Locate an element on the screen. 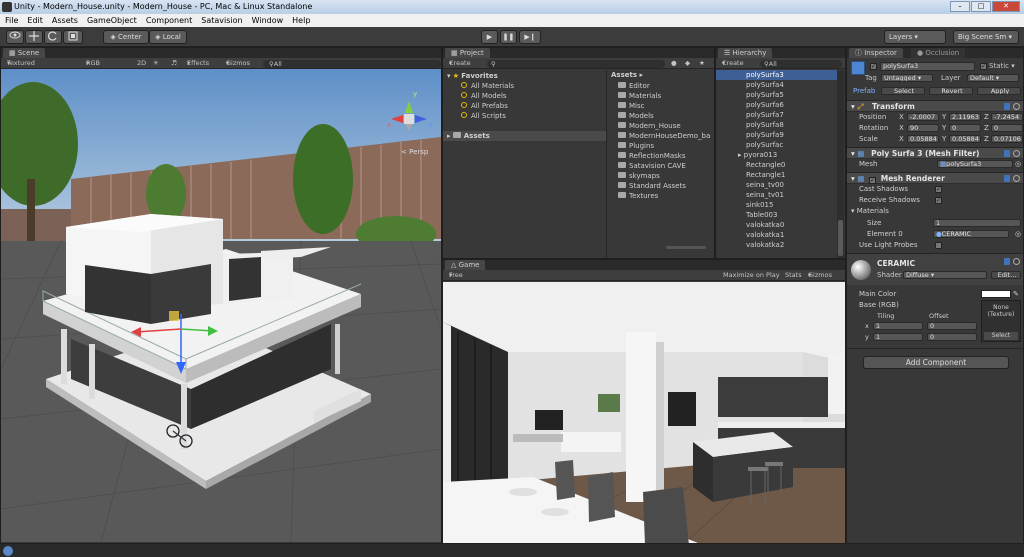  mesh-filter-header: ▾ ▦ Poly Surfa 3 (Mesh Filter) is located at coordinates (935, 153).